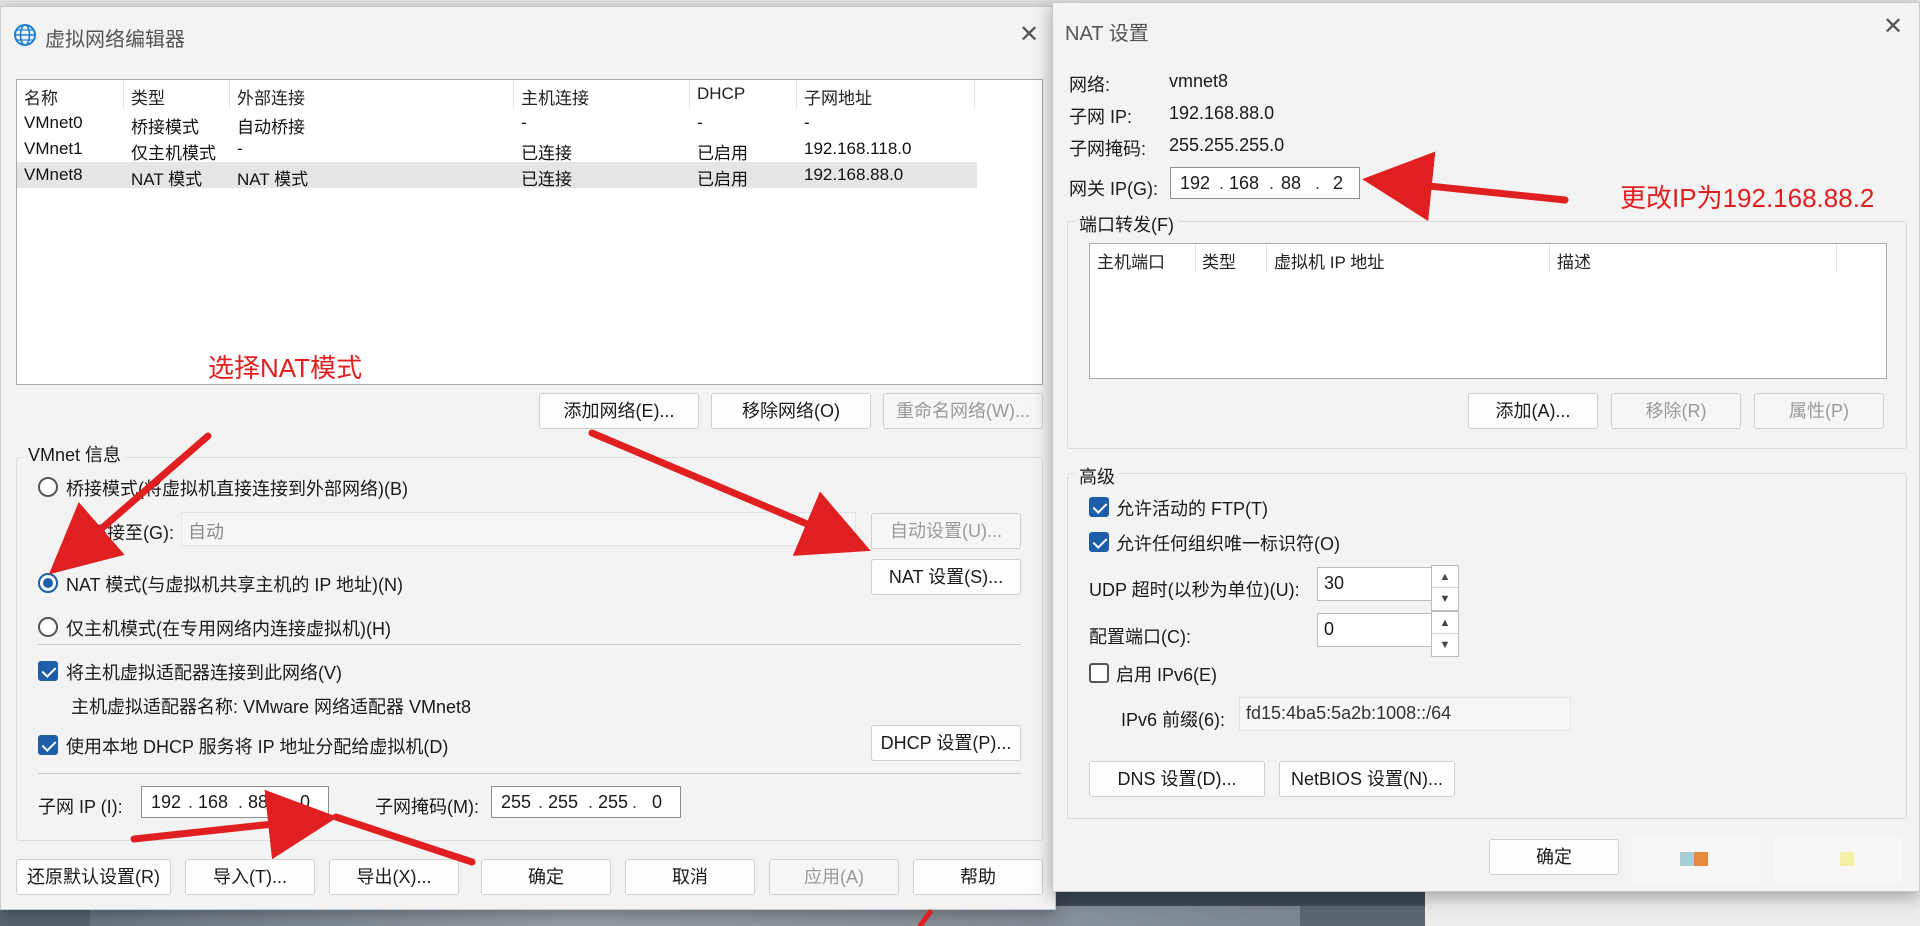 Image resolution: width=1920 pixels, height=926 pixels. I want to click on gateway-ip-input: 192 . 168 . 88 . 2, so click(1265, 183).